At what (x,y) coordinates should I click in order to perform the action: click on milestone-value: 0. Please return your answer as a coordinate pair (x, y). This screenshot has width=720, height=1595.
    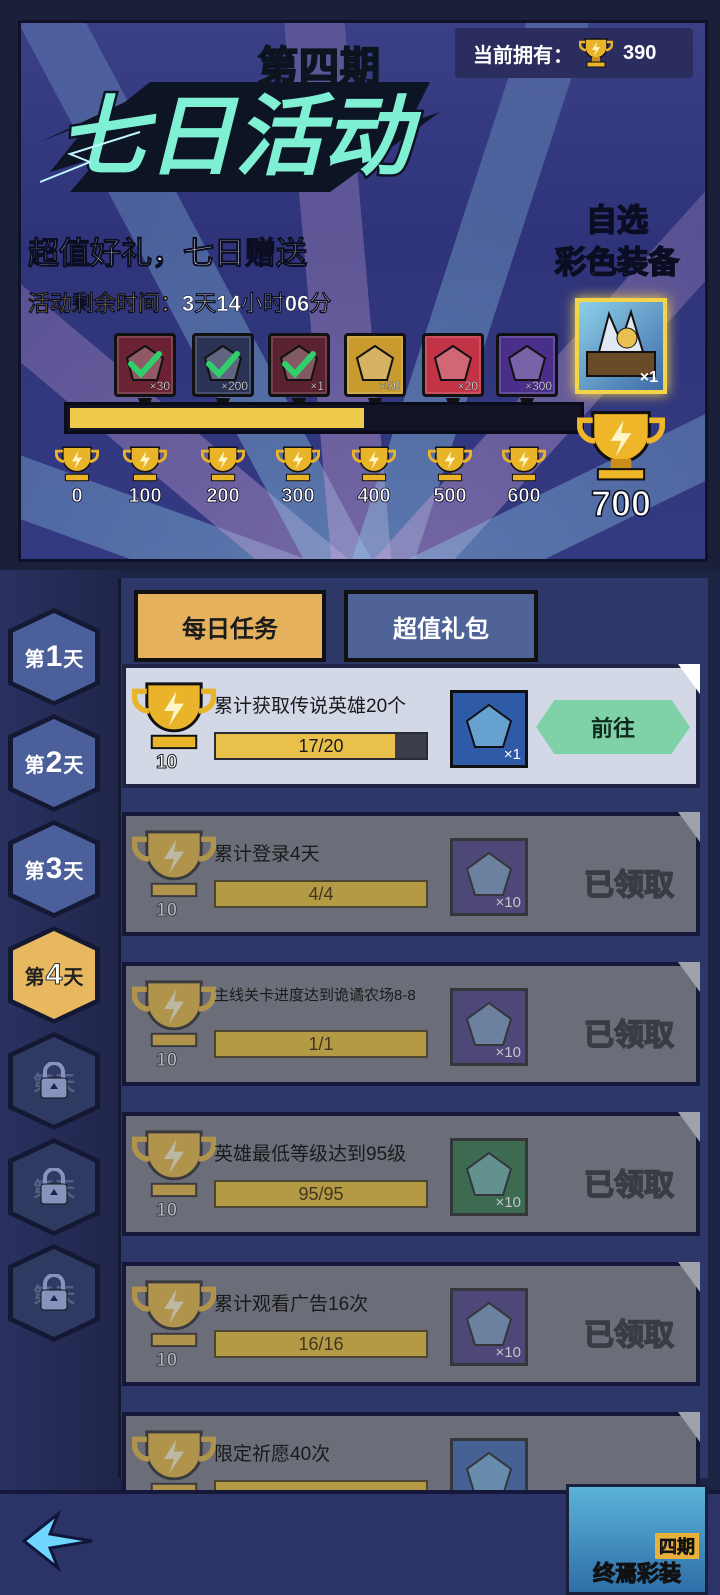
    Looking at the image, I should click on (77, 496).